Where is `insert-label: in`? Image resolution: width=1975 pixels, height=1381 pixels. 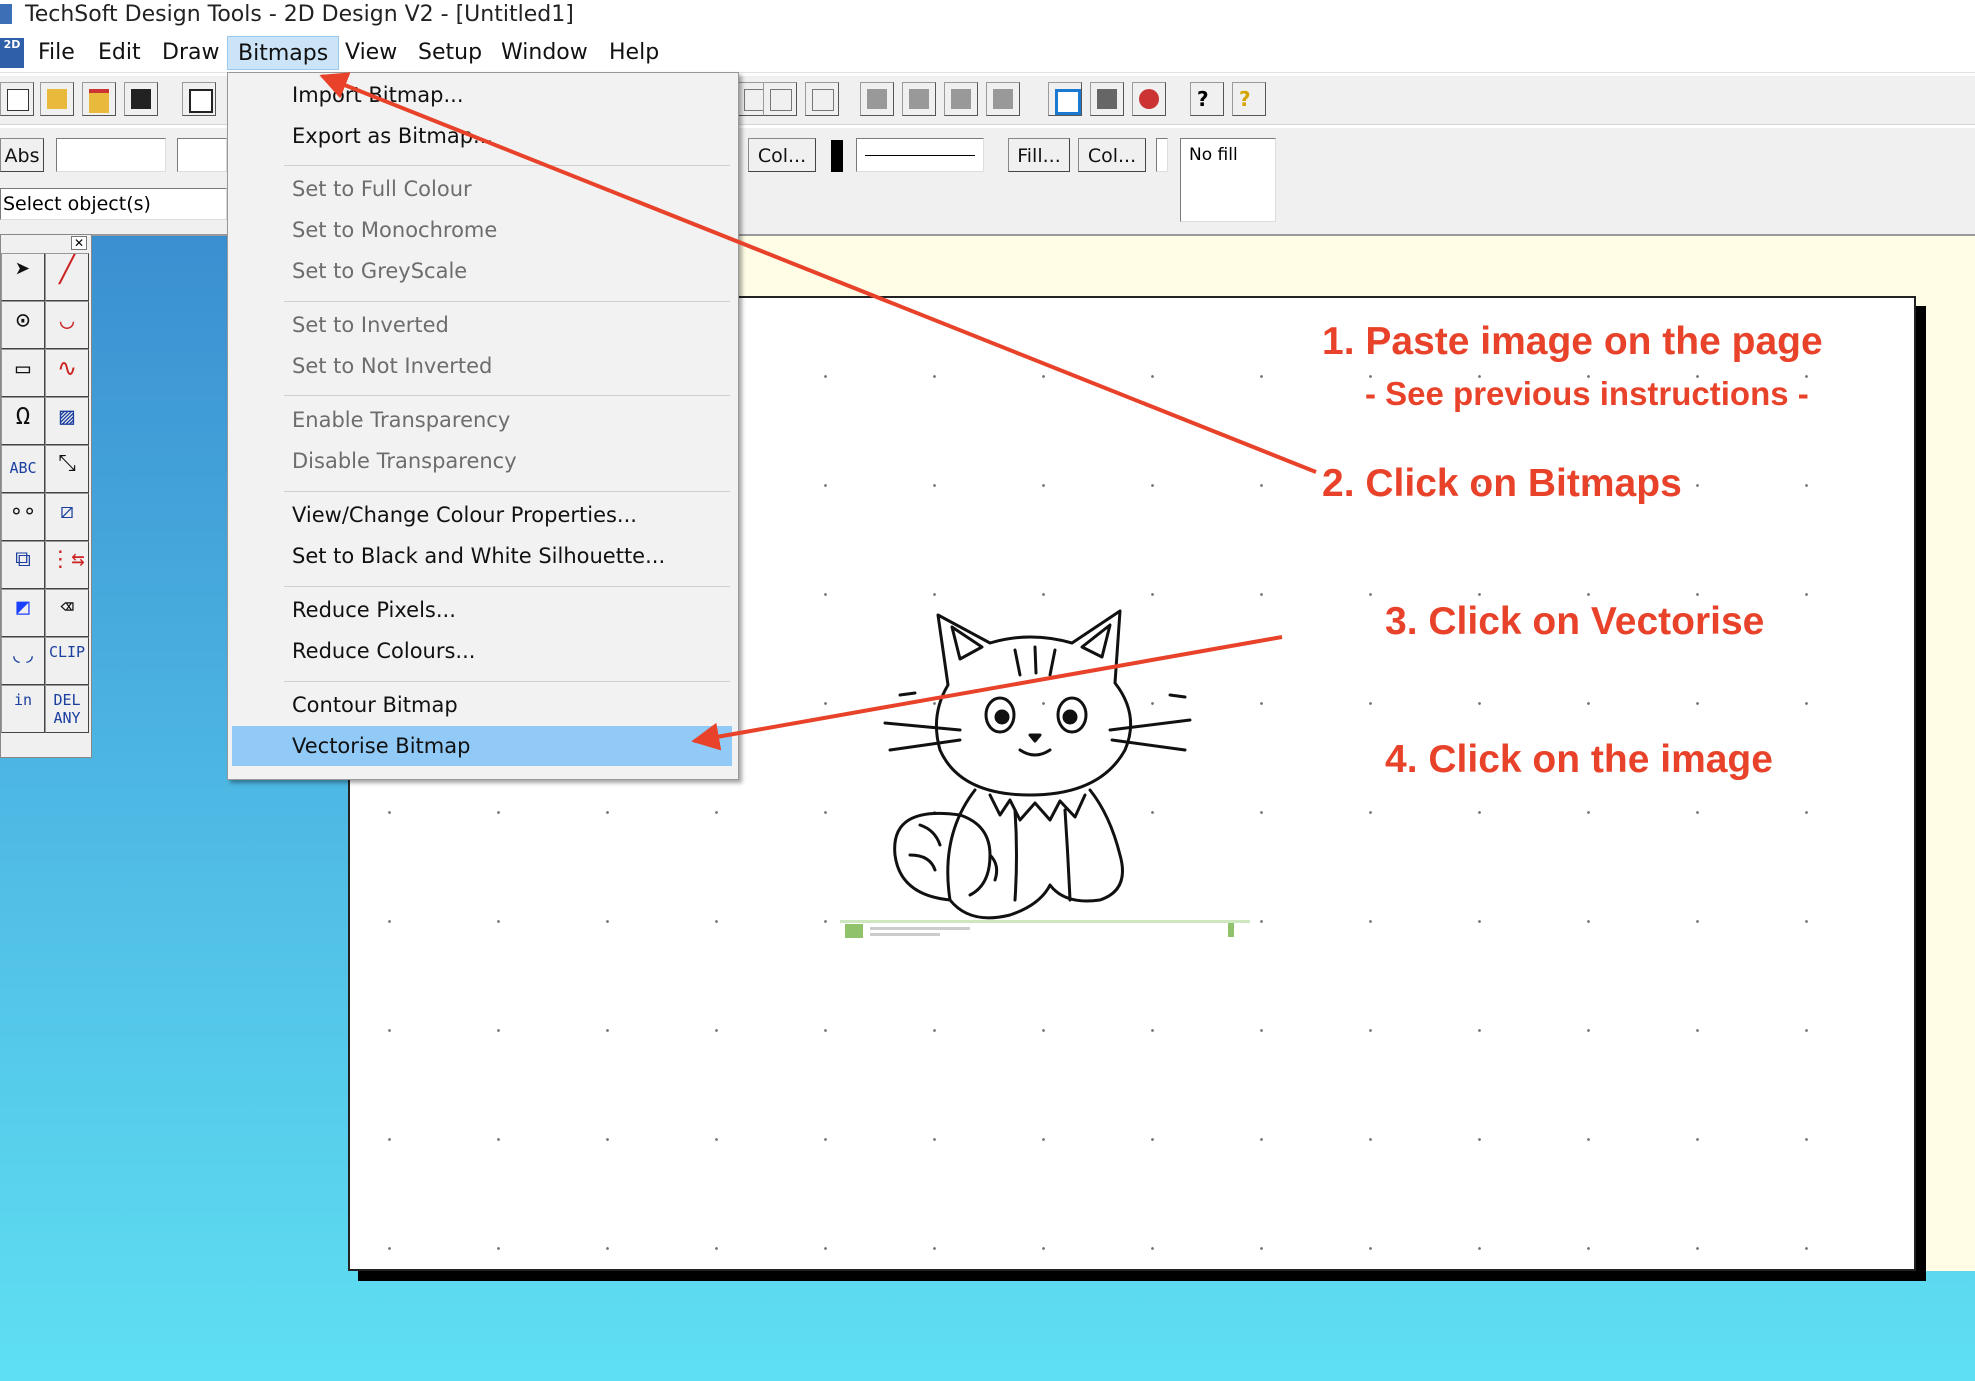 insert-label: in is located at coordinates (23, 700).